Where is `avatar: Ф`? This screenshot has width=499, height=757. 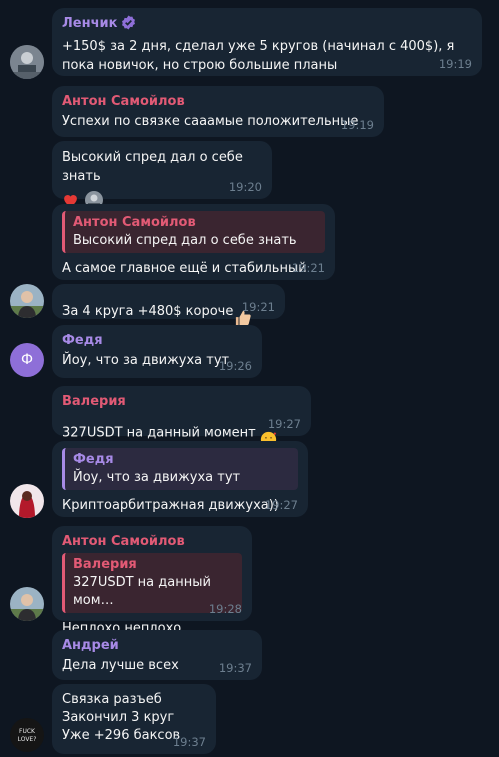
avatar: Ф is located at coordinates (27, 360).